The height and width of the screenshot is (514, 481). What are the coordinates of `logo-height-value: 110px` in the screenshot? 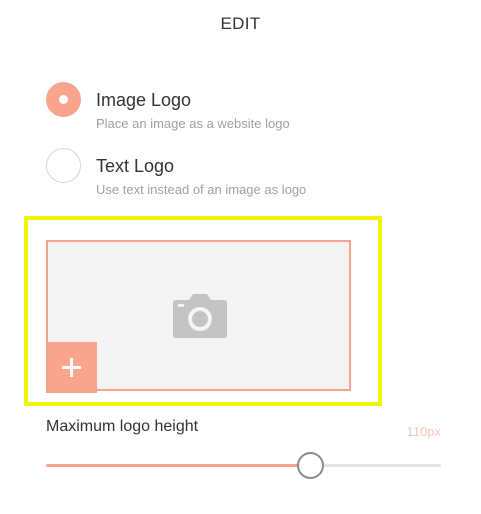 It's located at (423, 431).